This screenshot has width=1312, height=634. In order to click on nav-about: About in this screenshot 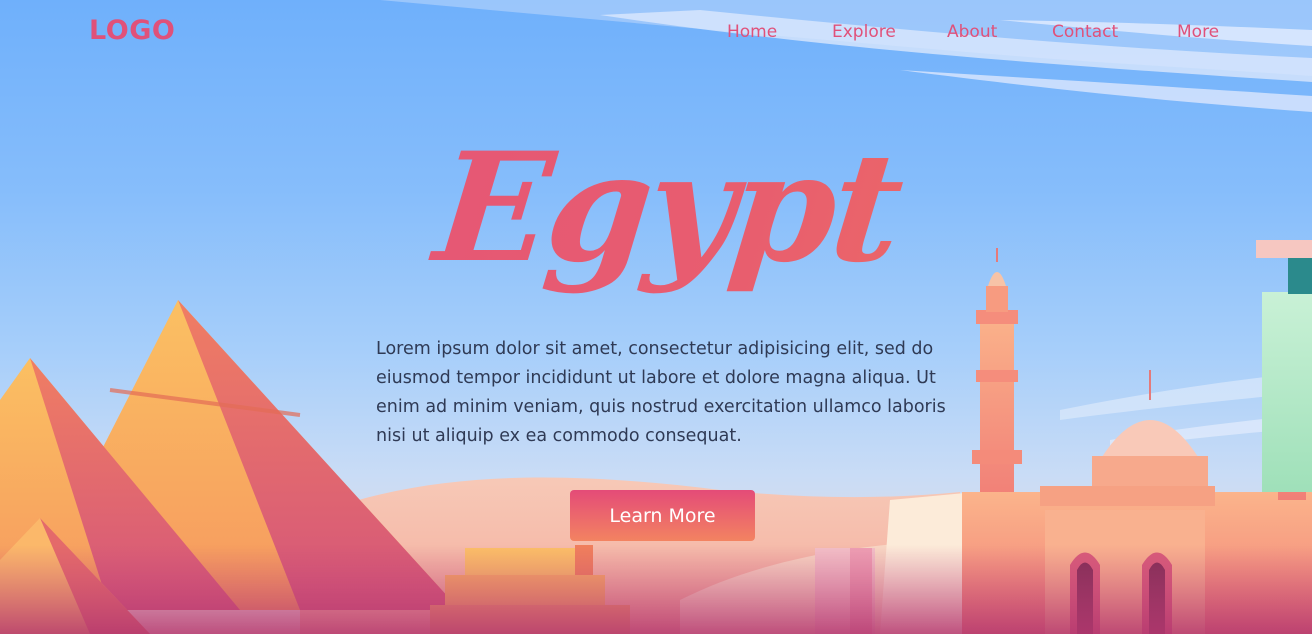, I will do `click(972, 32)`.